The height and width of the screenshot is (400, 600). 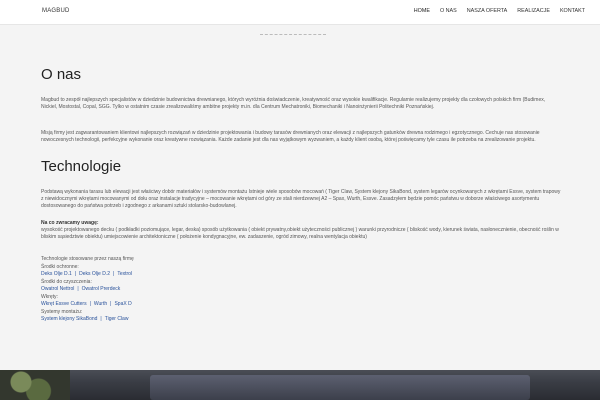 I want to click on section-divider, so click(x=293, y=34).